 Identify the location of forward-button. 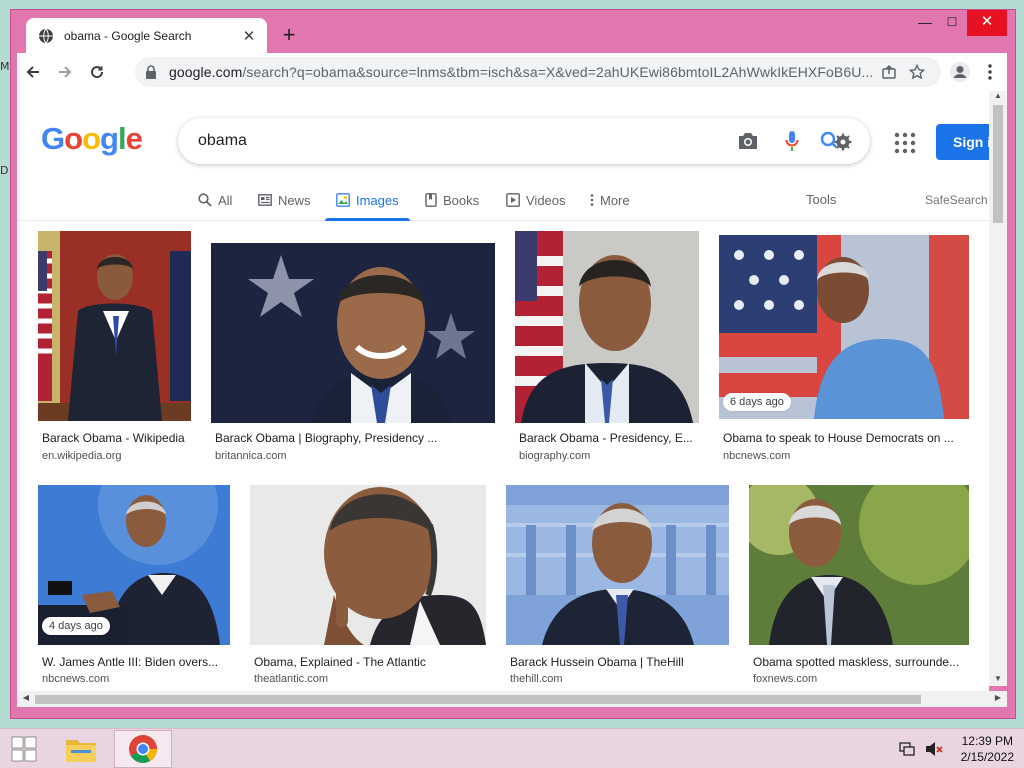
(65, 72).